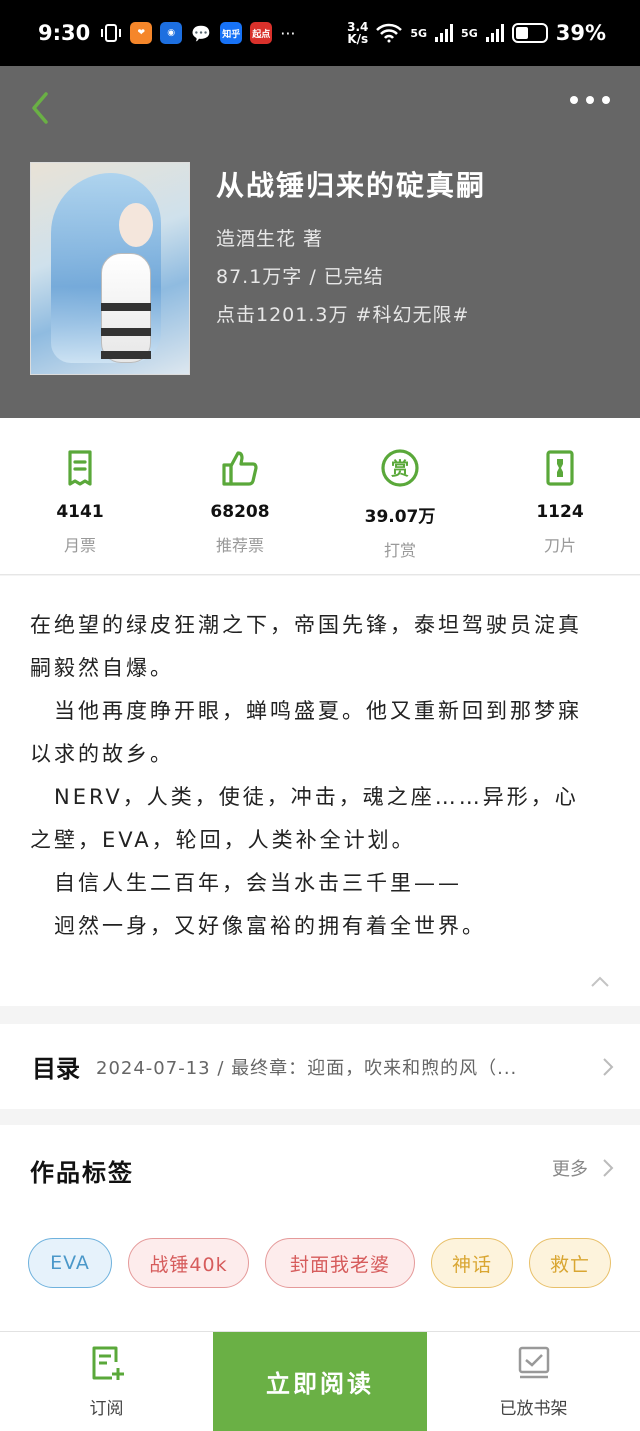 The width and height of the screenshot is (640, 1431). What do you see at coordinates (111, 33) in the screenshot?
I see `vibrate-icon` at bounding box center [111, 33].